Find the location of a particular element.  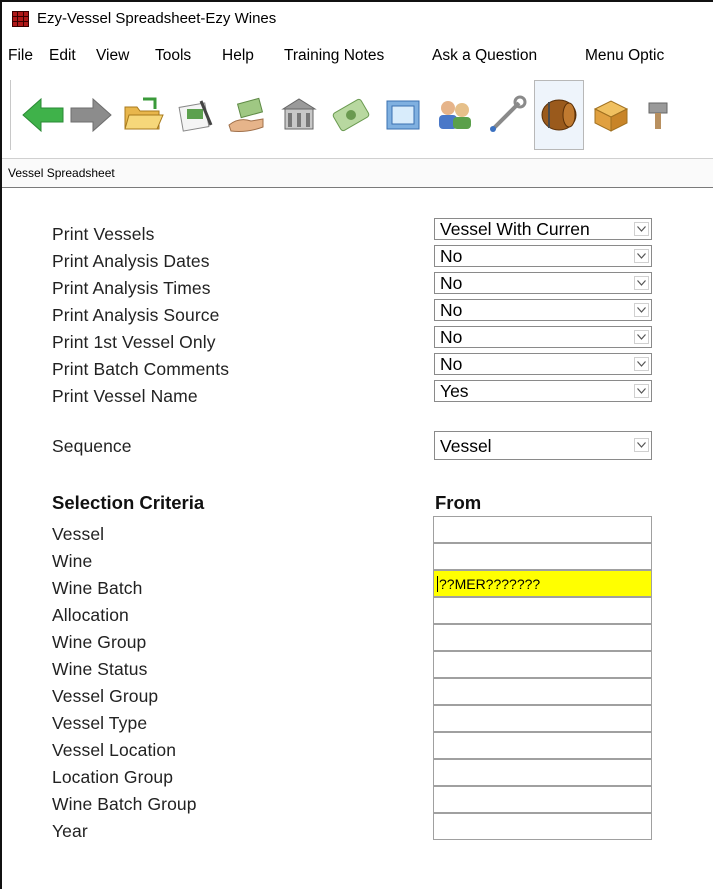

criteria-wine-label: Wine is located at coordinates (72, 561).